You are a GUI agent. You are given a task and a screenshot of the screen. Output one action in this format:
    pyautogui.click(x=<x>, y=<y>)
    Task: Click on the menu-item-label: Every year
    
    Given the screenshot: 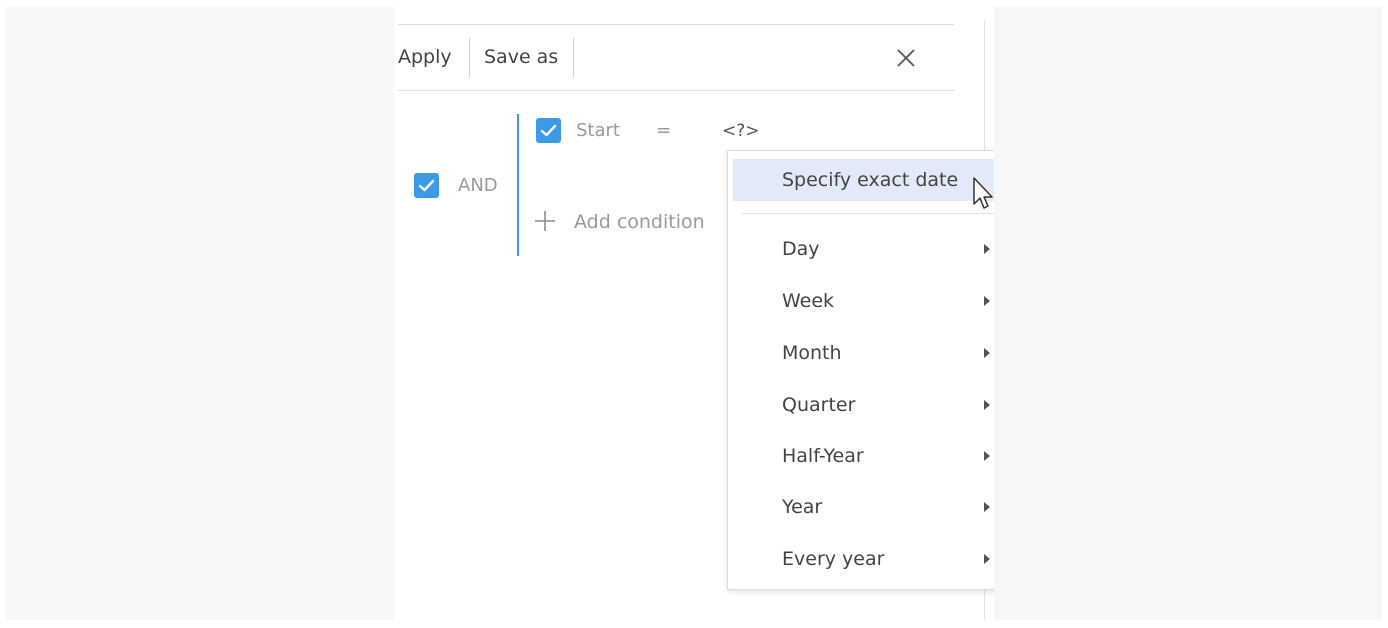 What is the action you would take?
    pyautogui.click(x=833, y=559)
    